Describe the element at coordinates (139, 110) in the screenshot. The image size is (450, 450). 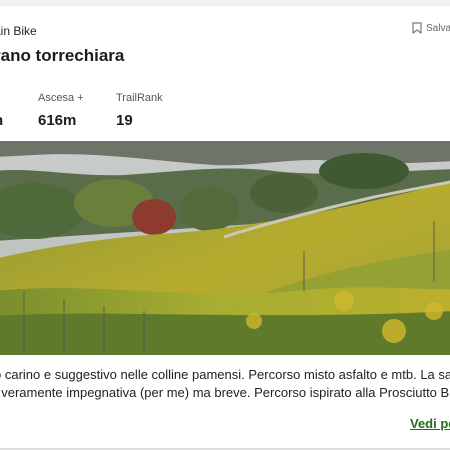
I see `stat-trailrank: TrailRank 19` at that location.